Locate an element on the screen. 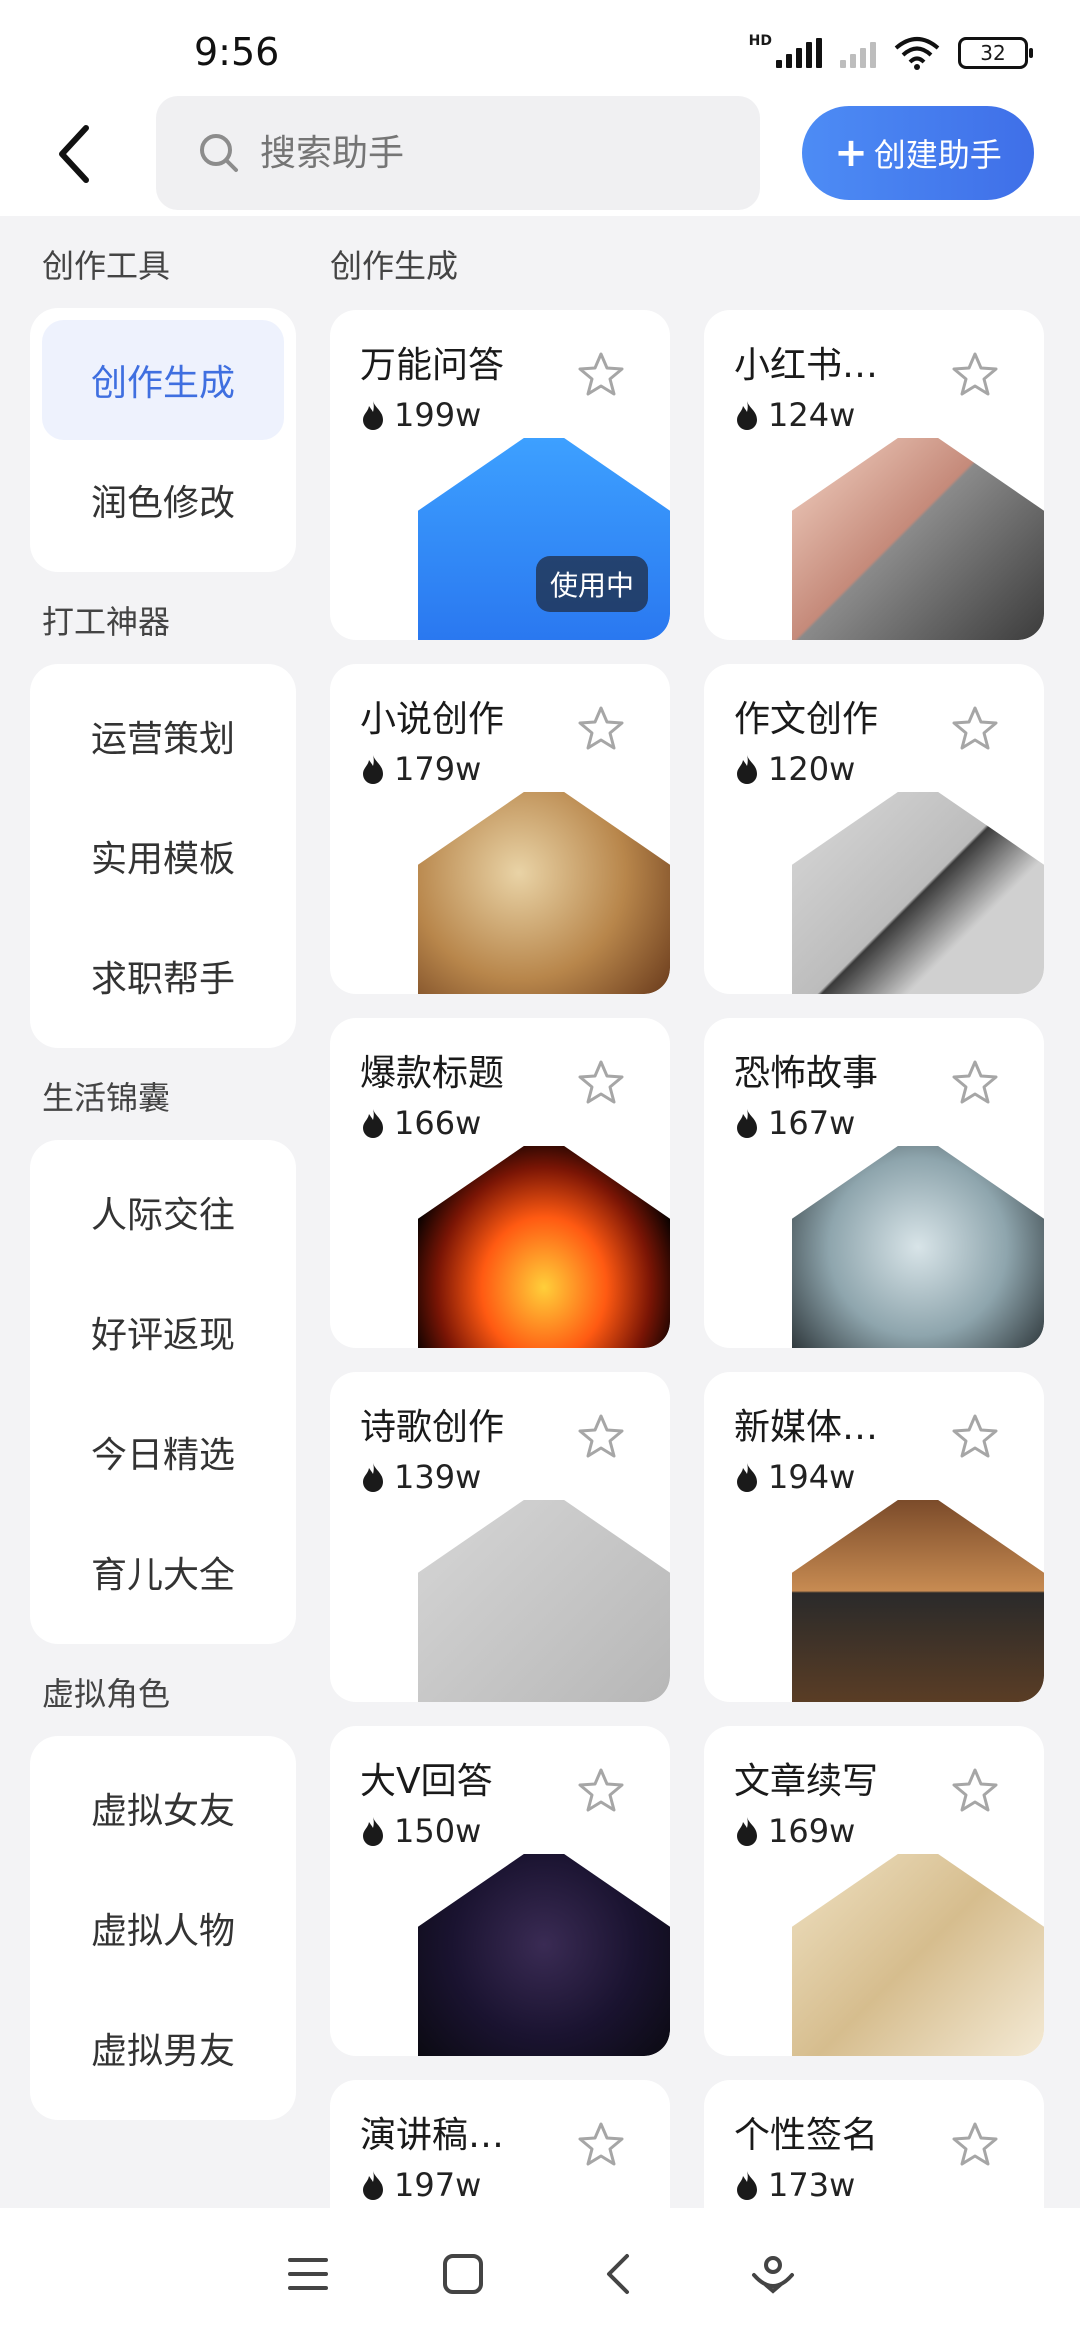 The width and height of the screenshot is (1080, 2340). nav-back-icon is located at coordinates (617, 2274).